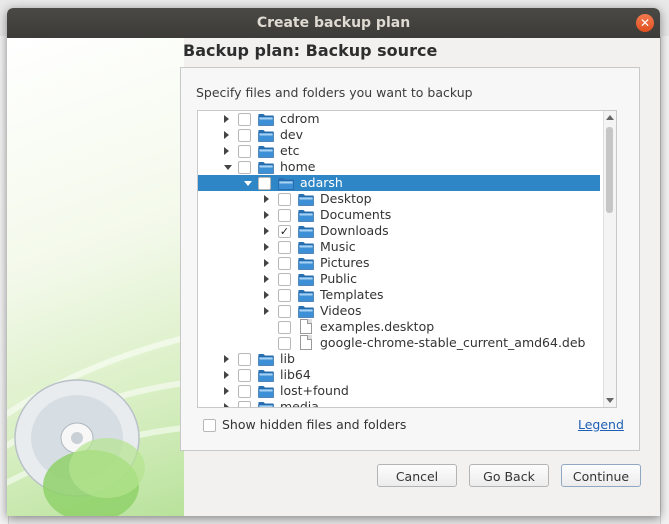 This screenshot has width=669, height=524. What do you see at coordinates (356, 214) in the screenshot?
I see `tree-row-label: Documents` at bounding box center [356, 214].